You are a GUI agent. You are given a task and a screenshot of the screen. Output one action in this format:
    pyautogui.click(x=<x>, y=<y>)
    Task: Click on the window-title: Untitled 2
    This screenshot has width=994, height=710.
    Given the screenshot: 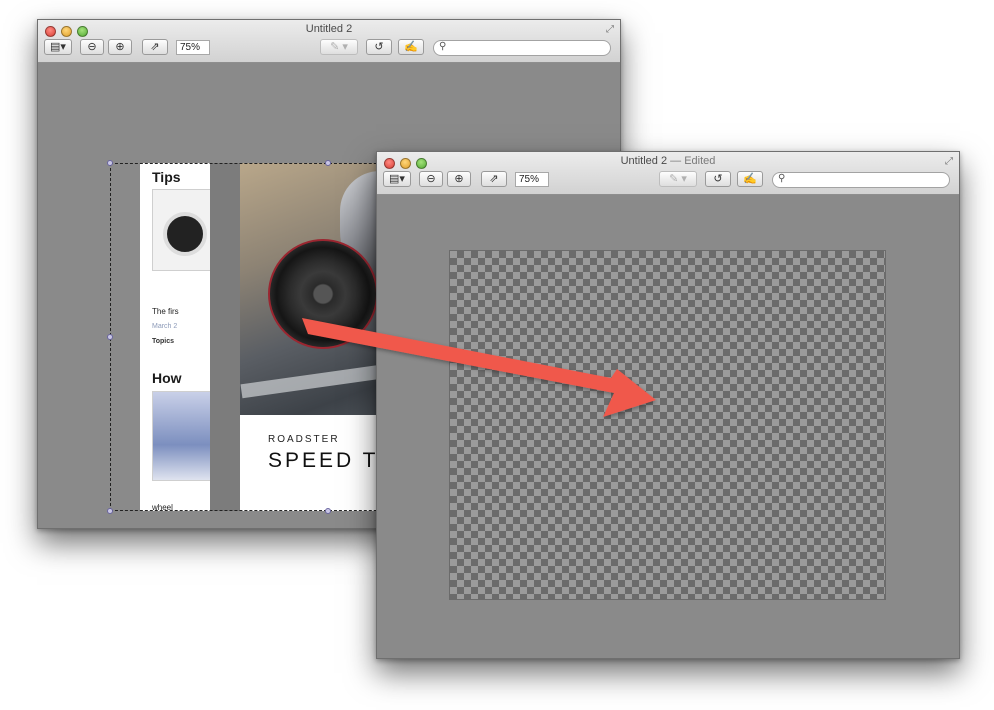 What is the action you would take?
    pyautogui.click(x=329, y=29)
    